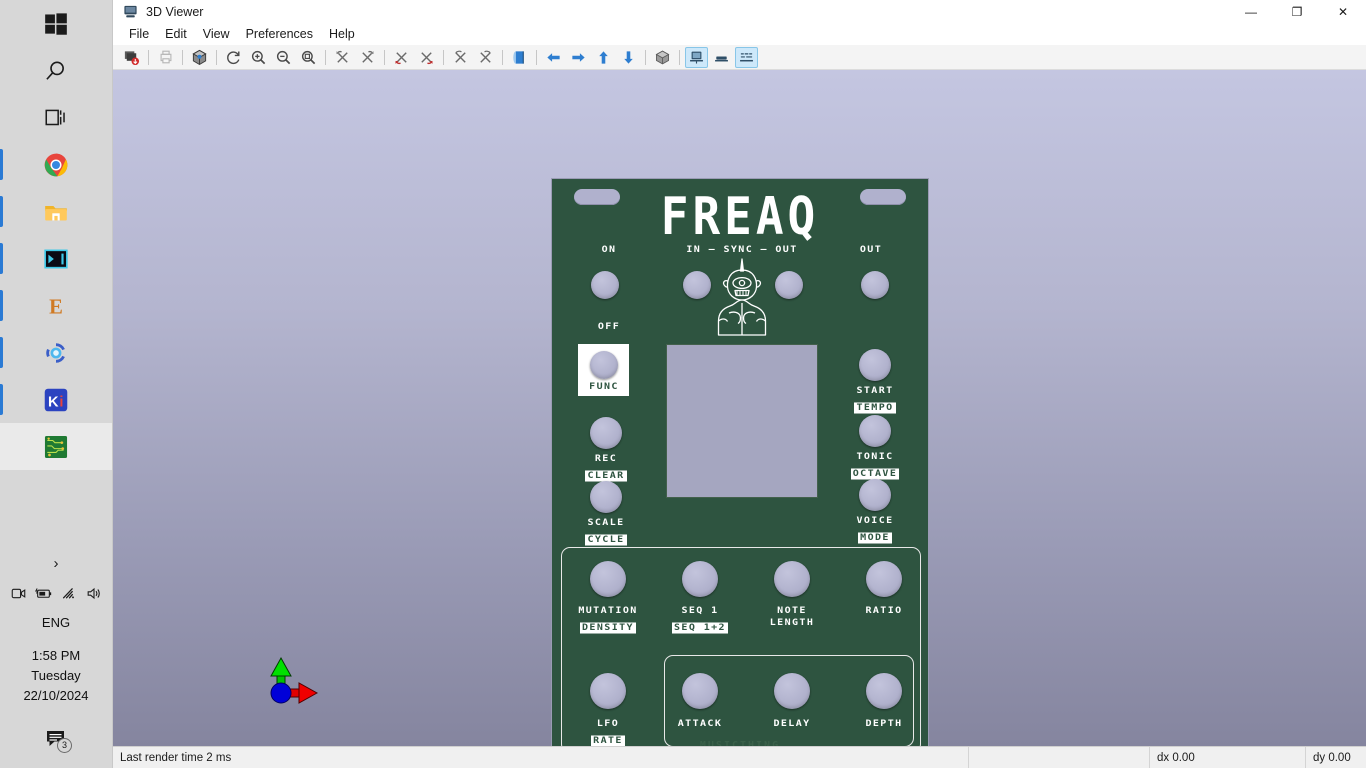 This screenshot has width=1366, height=768. What do you see at coordinates (61, 402) in the screenshot?
I see `svg-text: i` at bounding box center [61, 402].